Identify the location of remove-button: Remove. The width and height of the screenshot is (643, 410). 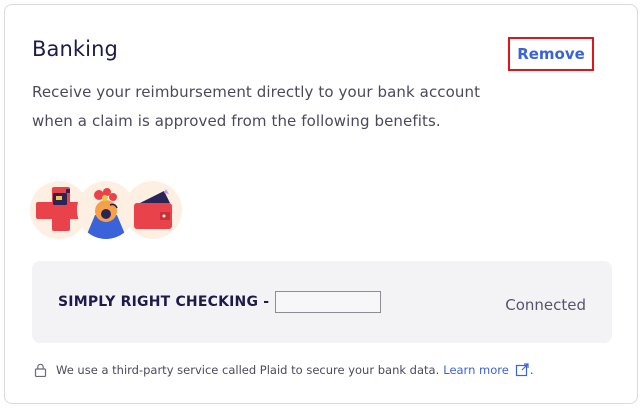
(551, 54).